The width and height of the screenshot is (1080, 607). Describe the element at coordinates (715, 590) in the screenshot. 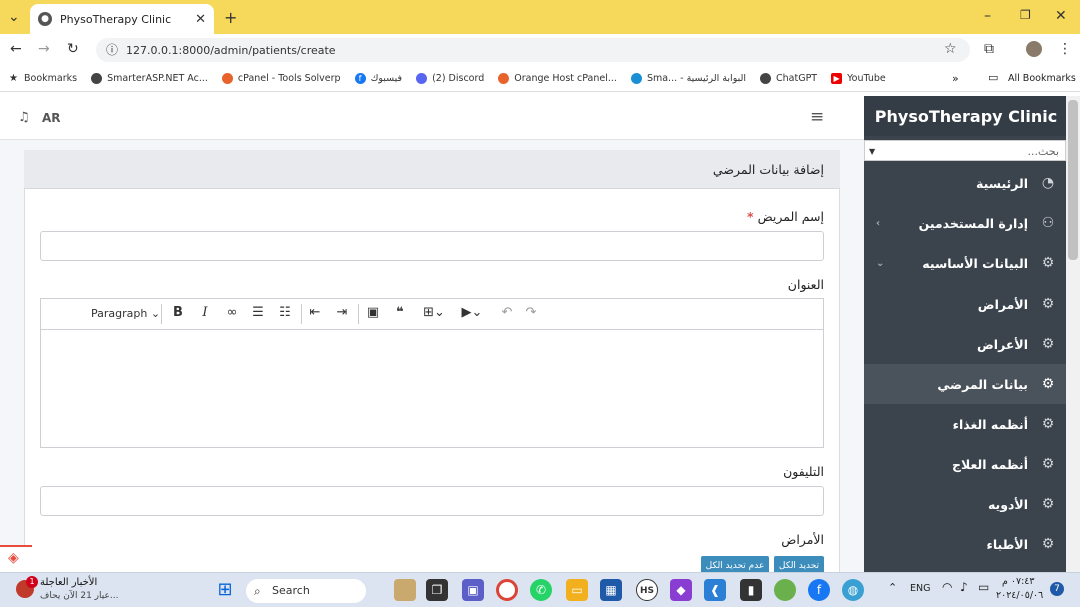

I see `vscode-icon: ❰` at that location.